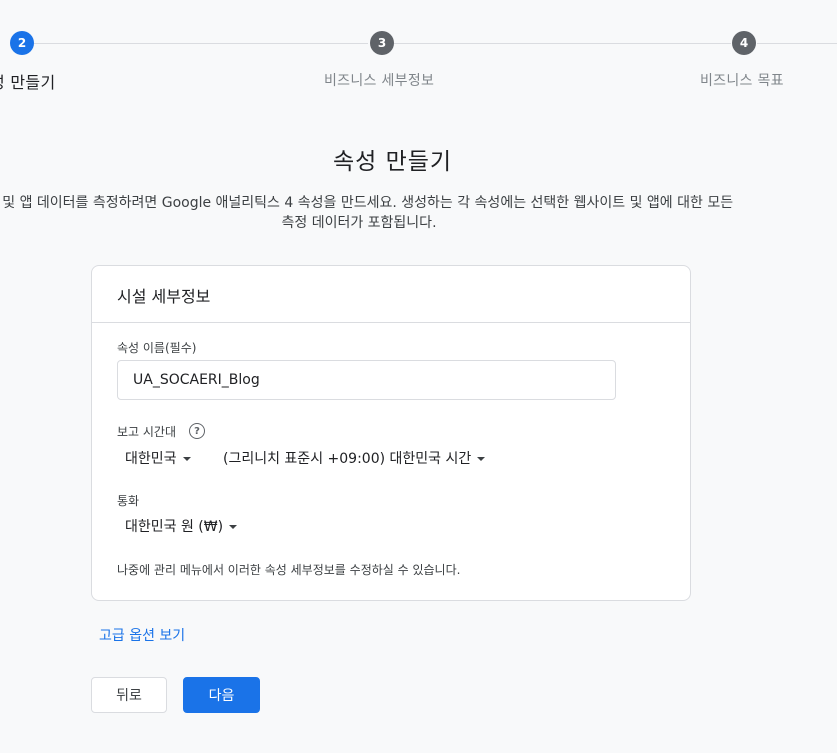  I want to click on step-4-label: 비즈니스 목표, so click(742, 81).